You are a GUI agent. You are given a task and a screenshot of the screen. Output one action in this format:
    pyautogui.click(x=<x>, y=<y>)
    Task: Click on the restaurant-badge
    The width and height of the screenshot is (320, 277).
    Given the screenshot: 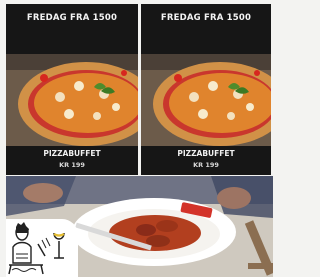 What is the action you would take?
    pyautogui.click(x=42, y=248)
    